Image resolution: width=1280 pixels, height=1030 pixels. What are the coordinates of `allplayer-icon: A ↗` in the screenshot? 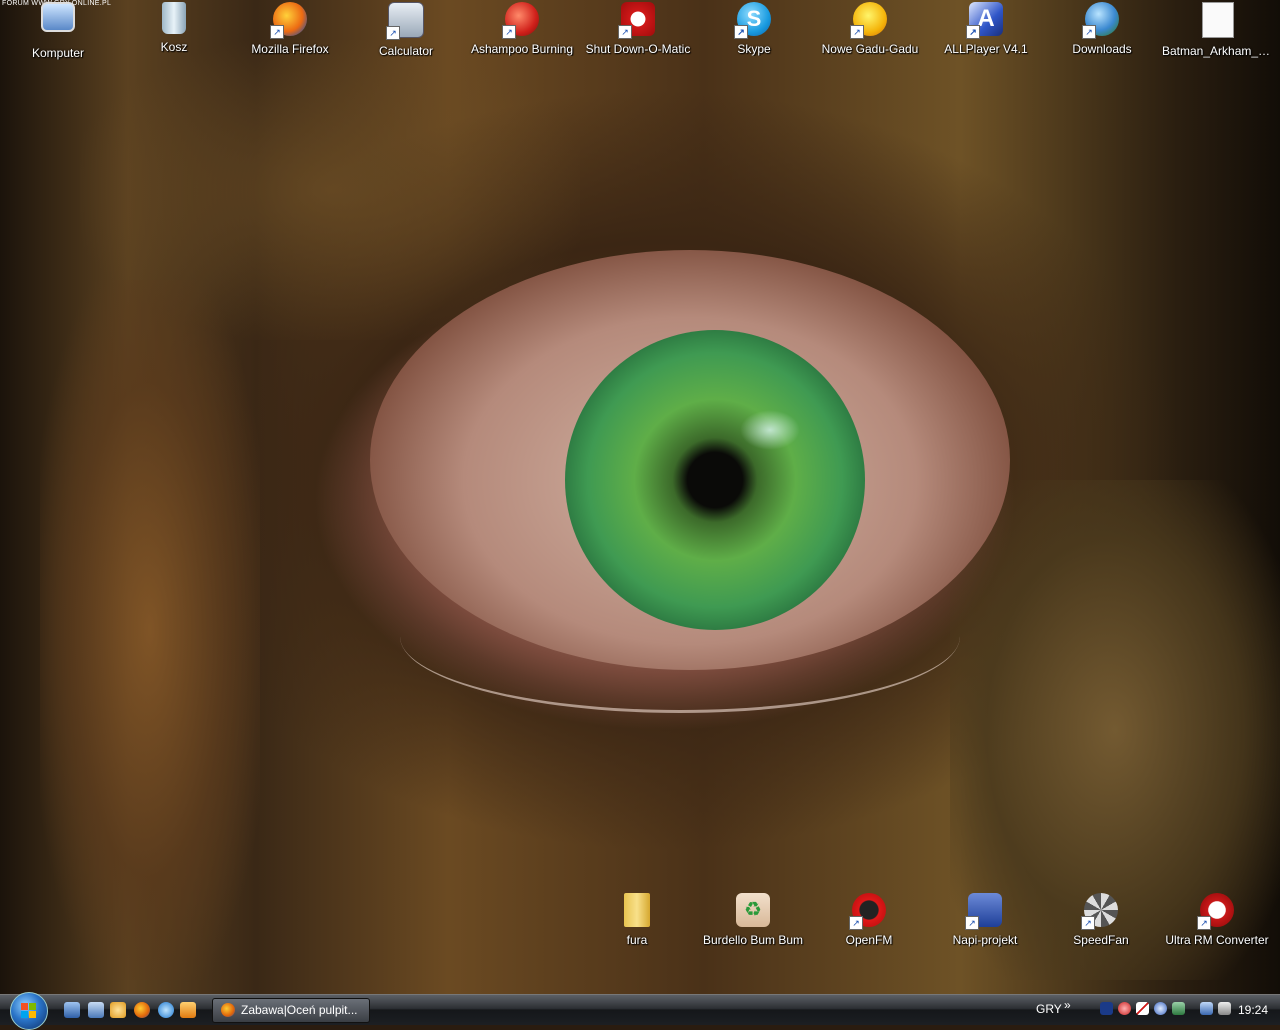 It's located at (984, 20).